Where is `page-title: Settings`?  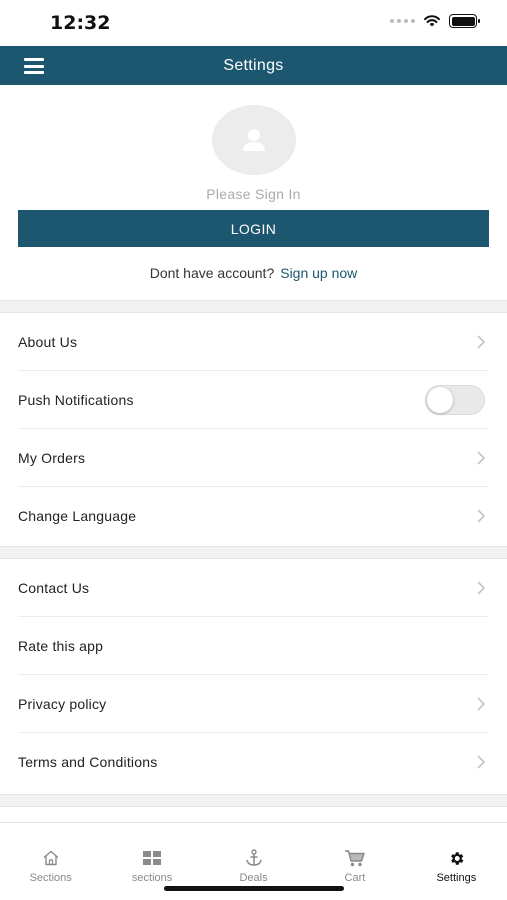
page-title: Settings is located at coordinates (253, 65).